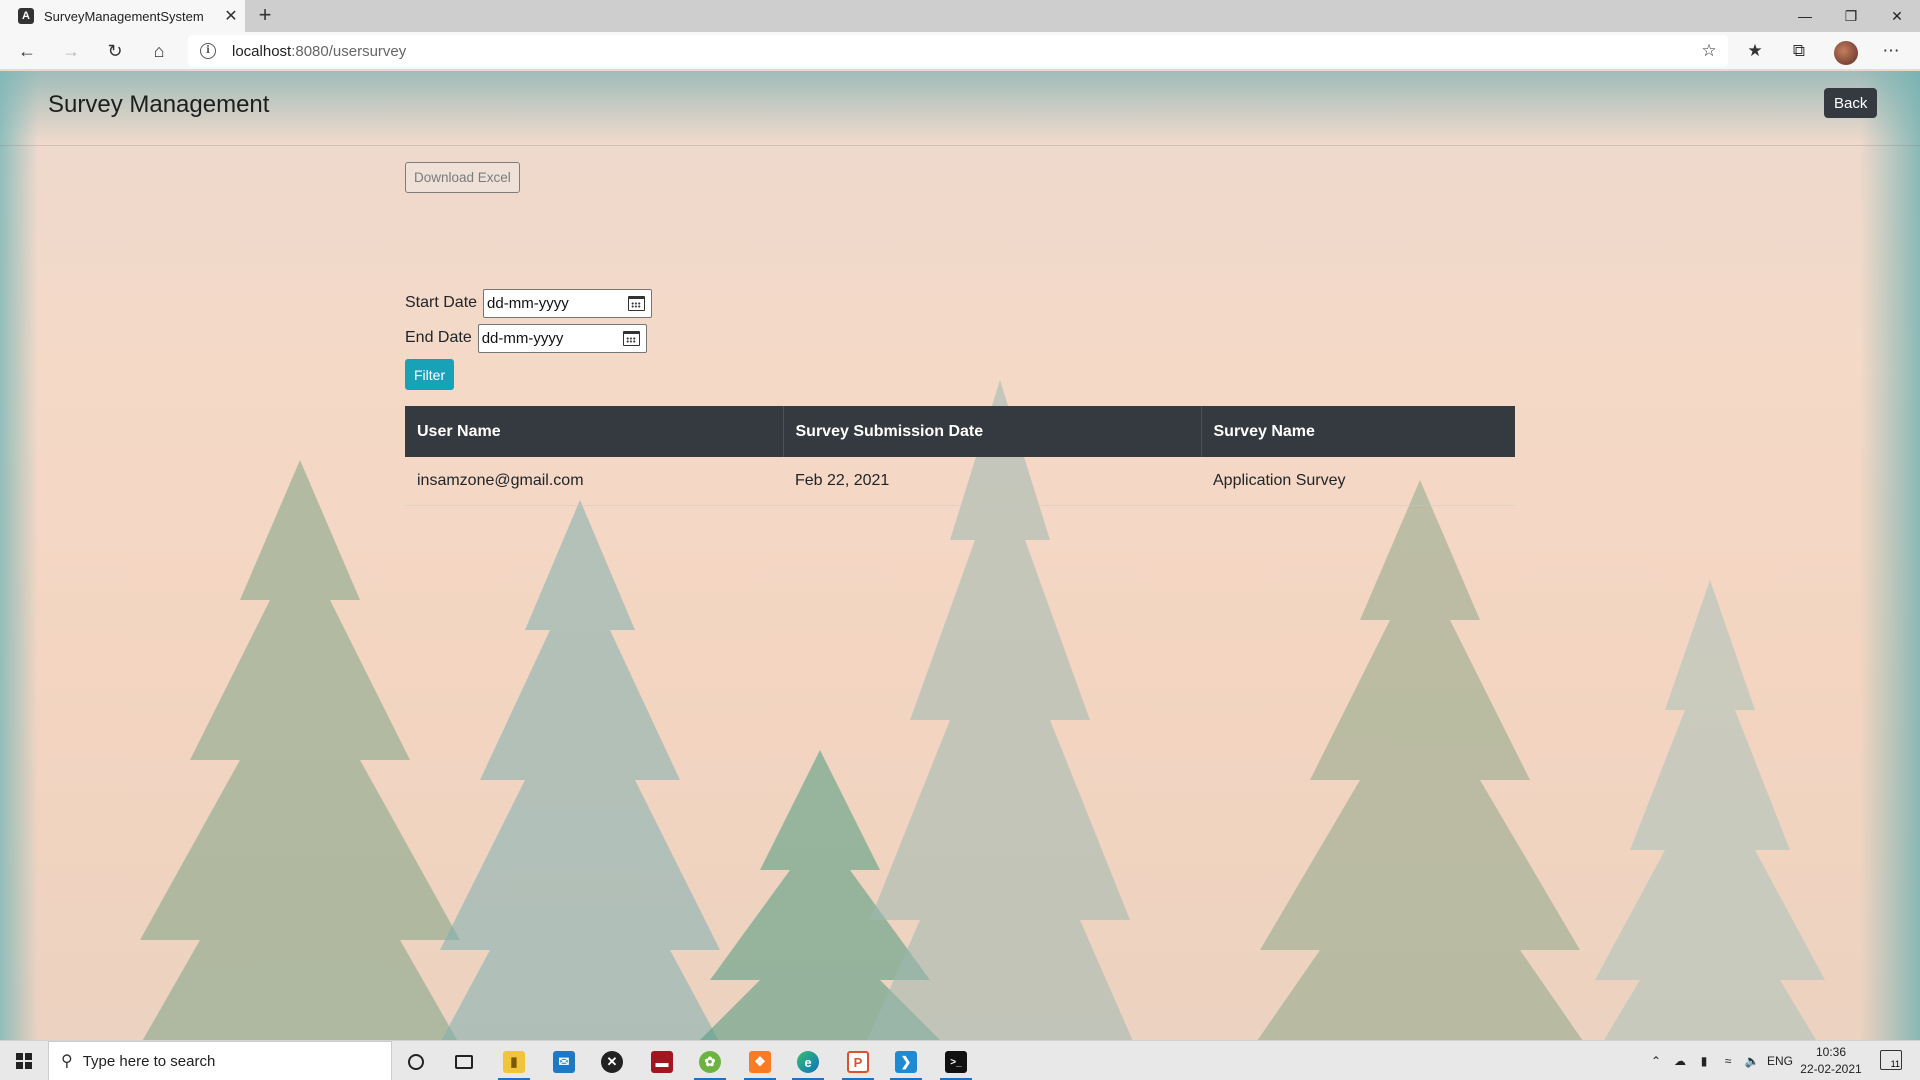 This screenshot has width=1920, height=1080. I want to click on show-hidden-icons-chevron-up-icon: ⌃, so click(1656, 1061).